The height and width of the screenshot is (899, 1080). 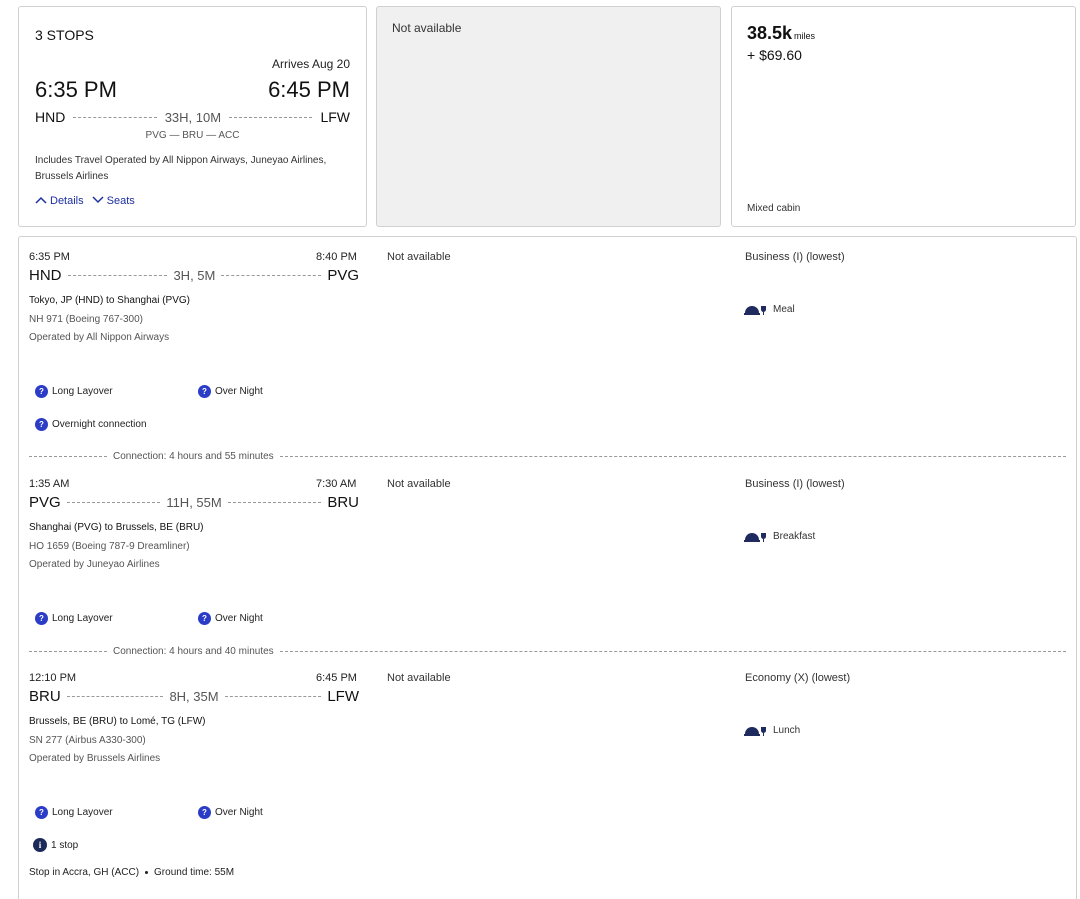 What do you see at coordinates (548, 116) in the screenshot?
I see `fare-unavailable-card: Not available` at bounding box center [548, 116].